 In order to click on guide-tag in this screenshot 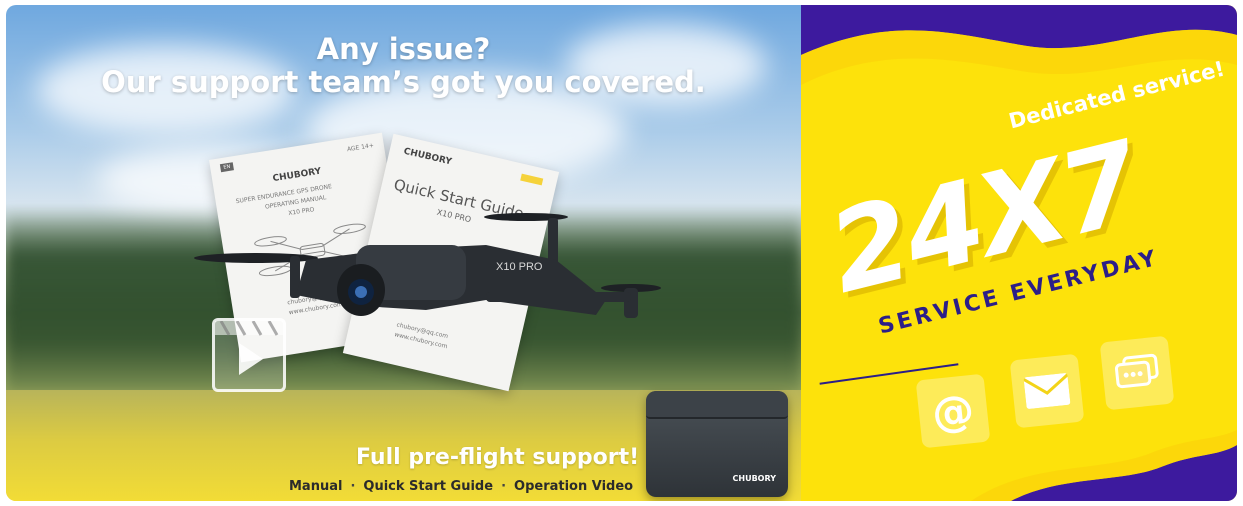, I will do `click(532, 179)`.